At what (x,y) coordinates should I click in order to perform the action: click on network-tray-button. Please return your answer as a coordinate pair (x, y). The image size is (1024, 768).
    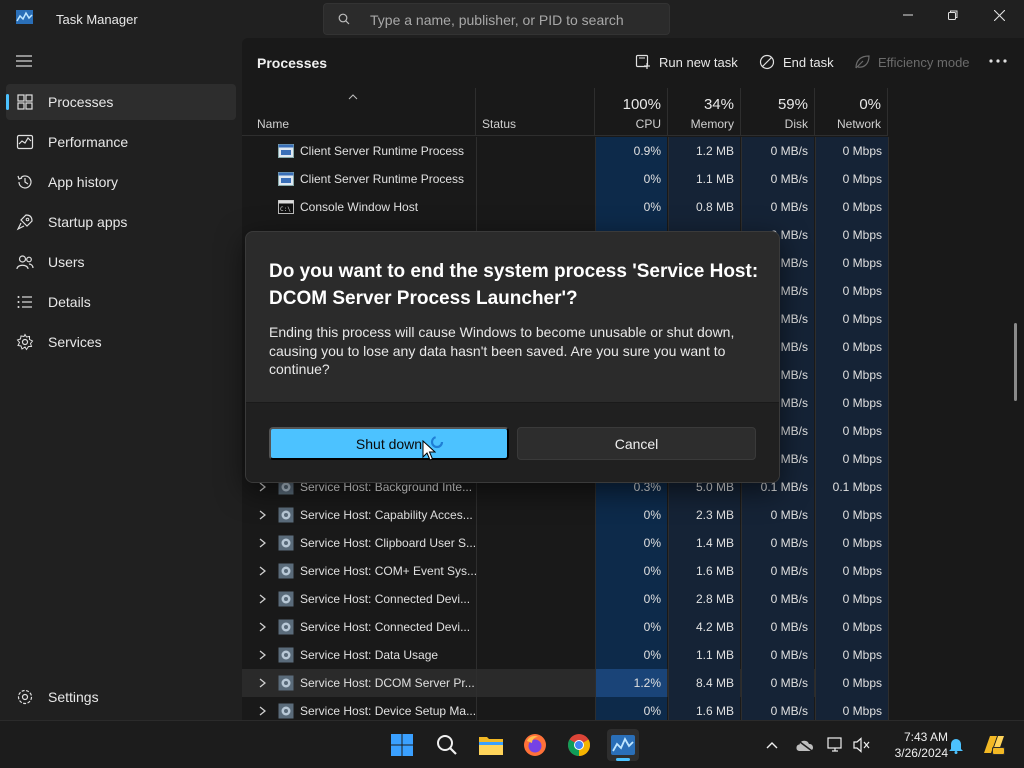
    Looking at the image, I should click on (836, 745).